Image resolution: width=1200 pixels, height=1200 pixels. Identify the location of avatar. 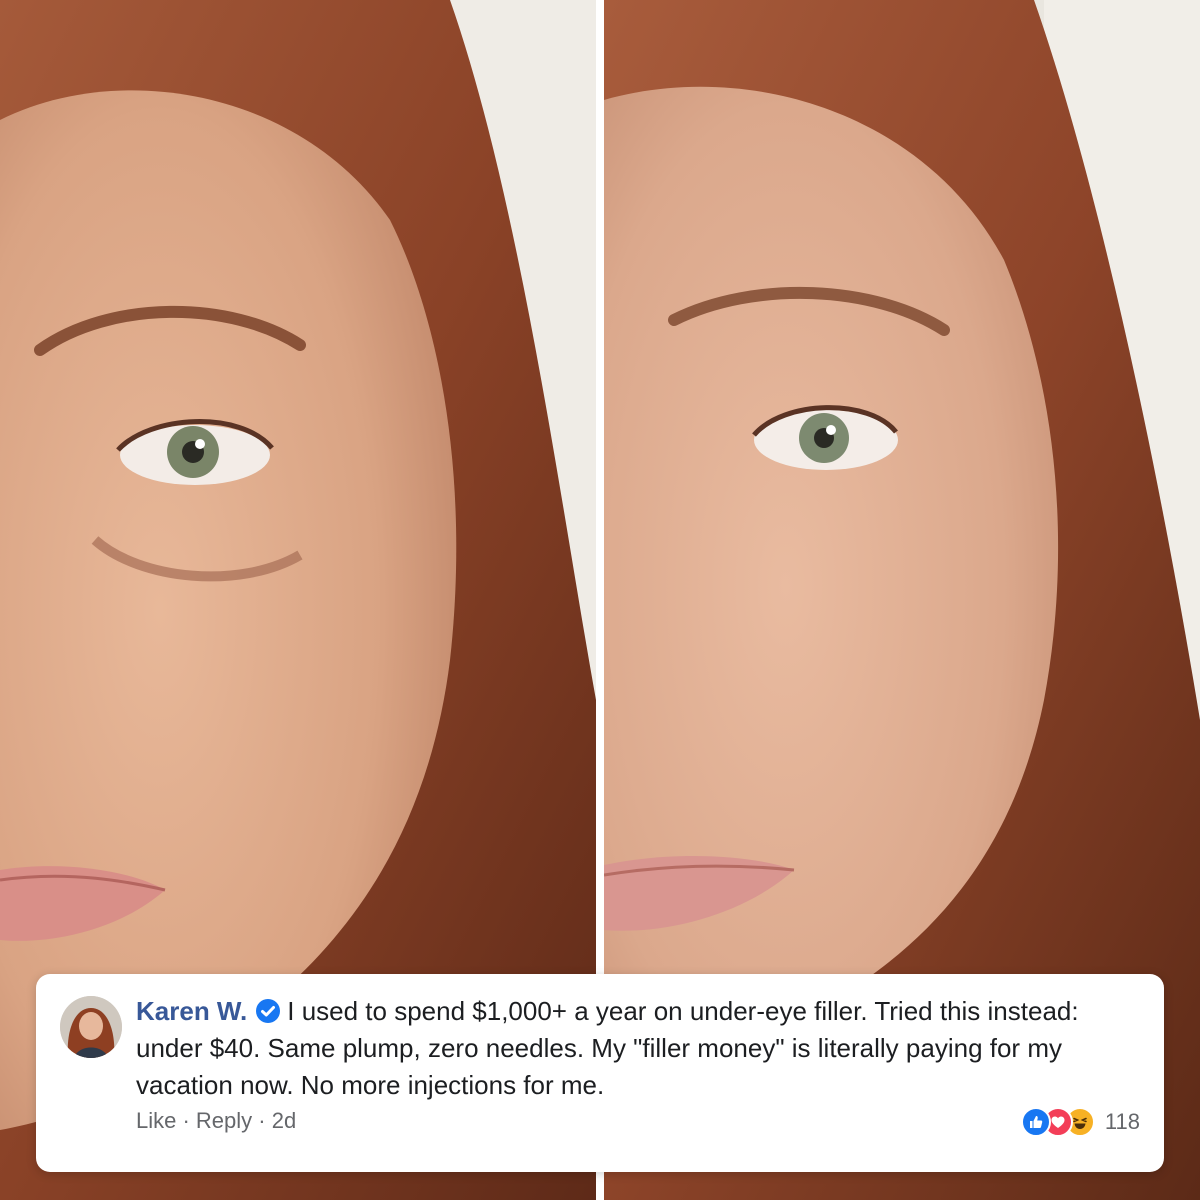
(91, 1027).